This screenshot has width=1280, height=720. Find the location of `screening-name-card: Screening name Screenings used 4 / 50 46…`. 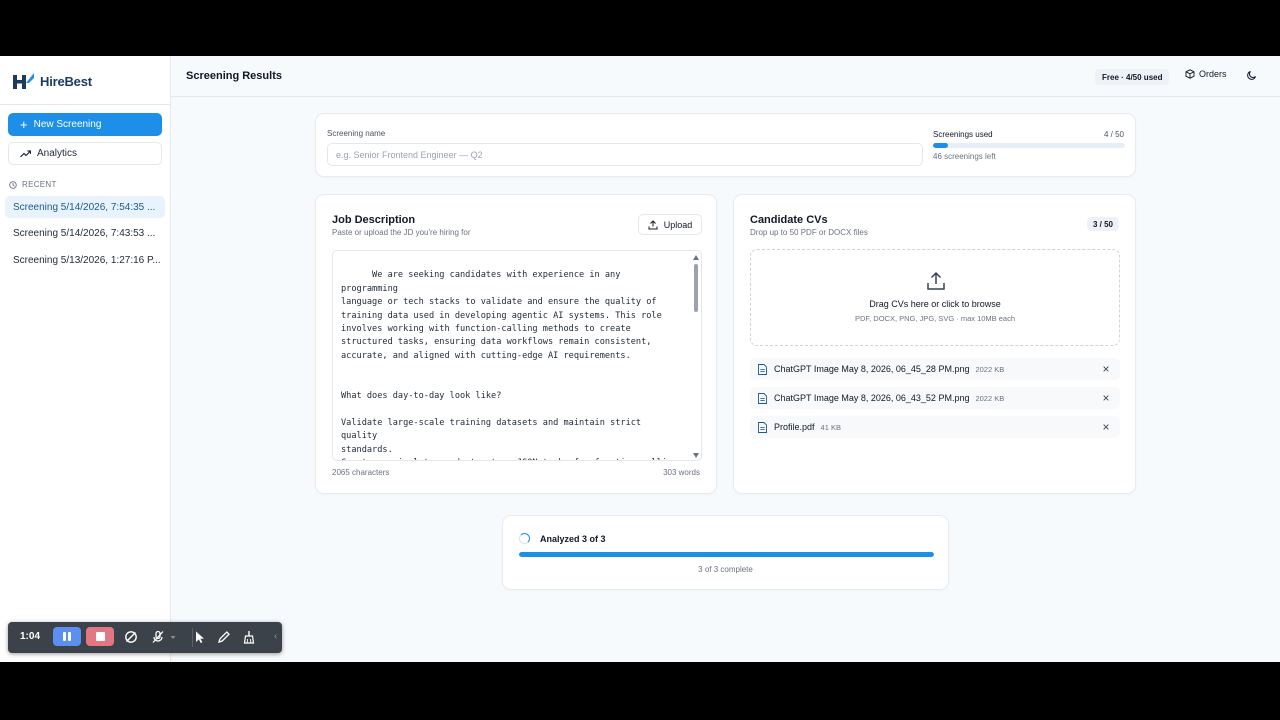

screening-name-card: Screening name Screenings used 4 / 50 46… is located at coordinates (725, 145).